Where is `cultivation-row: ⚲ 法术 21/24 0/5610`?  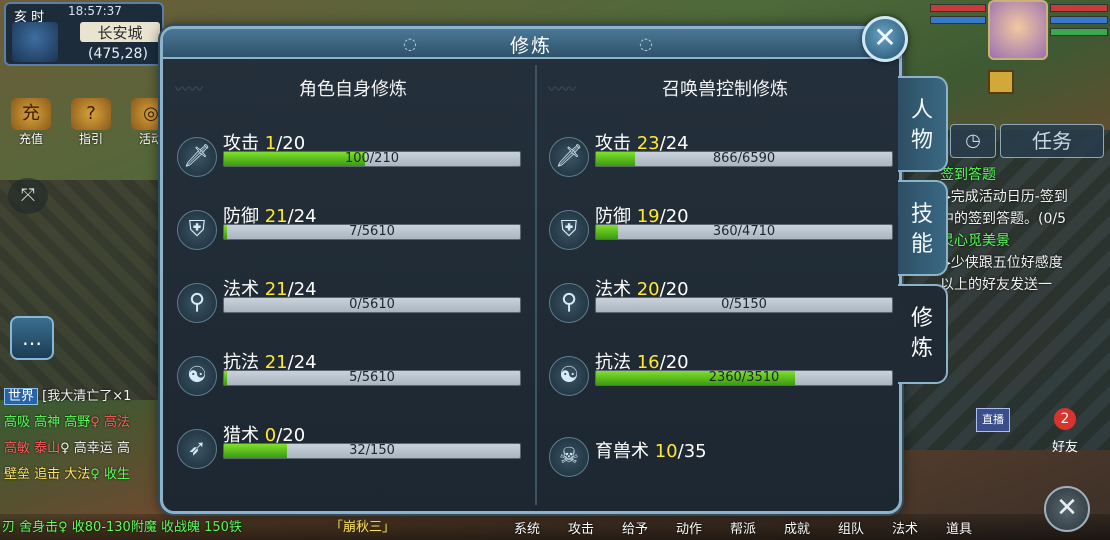 cultivation-row: ⚲ 法术 21/24 0/5610 is located at coordinates (352, 305).